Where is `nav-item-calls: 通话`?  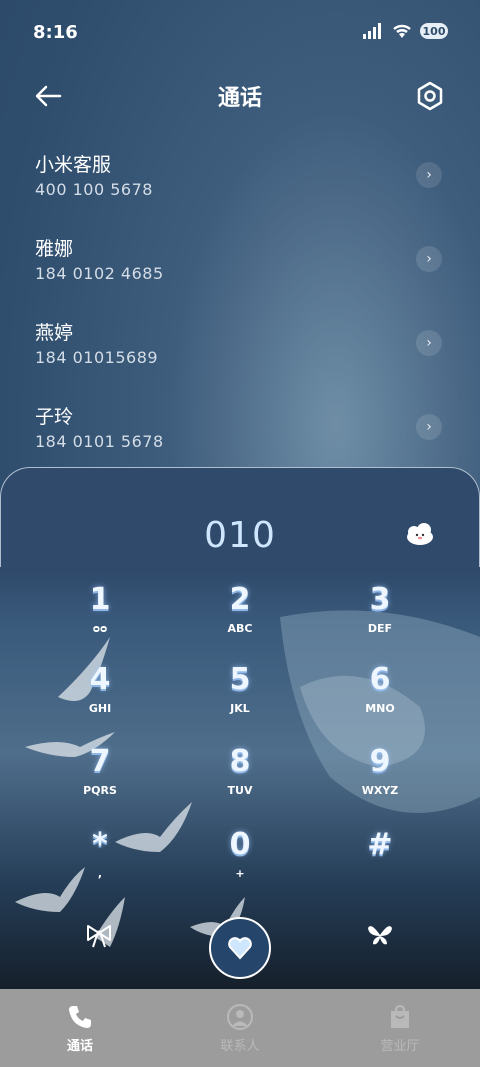
nav-item-calls: 通话 is located at coordinates (80, 1028).